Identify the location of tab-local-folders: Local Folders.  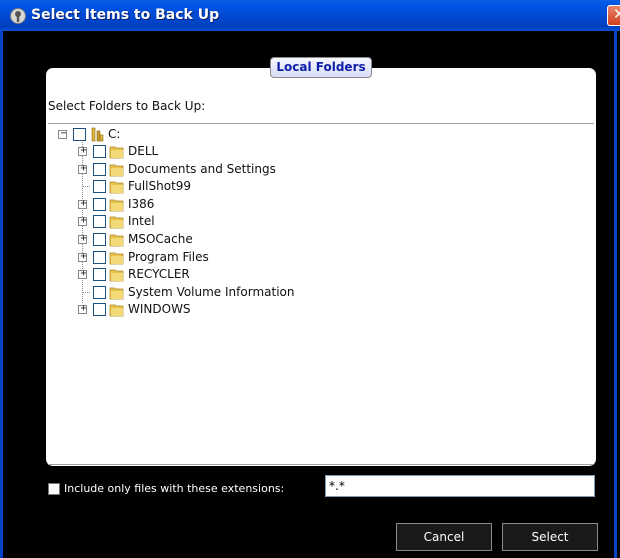
(321, 67).